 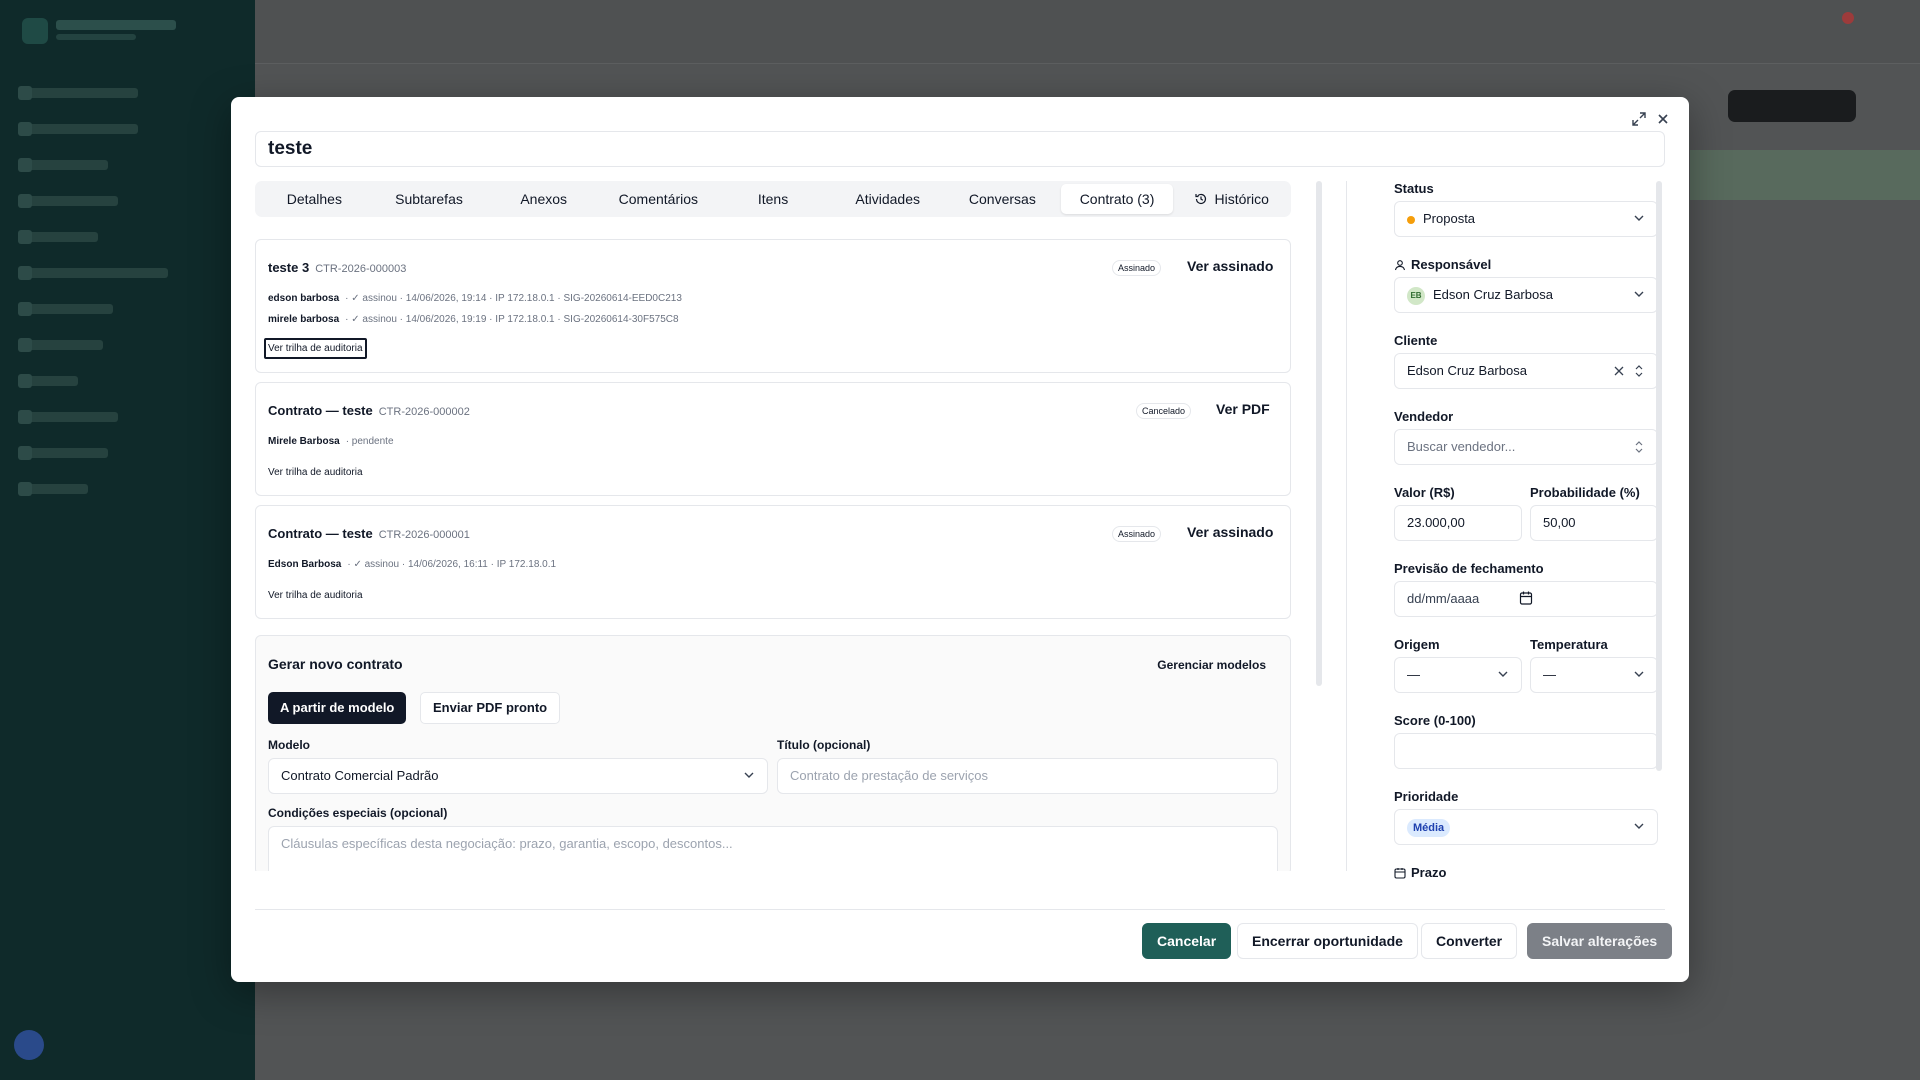 I want to click on convert-button: Converter, so click(x=1469, y=941).